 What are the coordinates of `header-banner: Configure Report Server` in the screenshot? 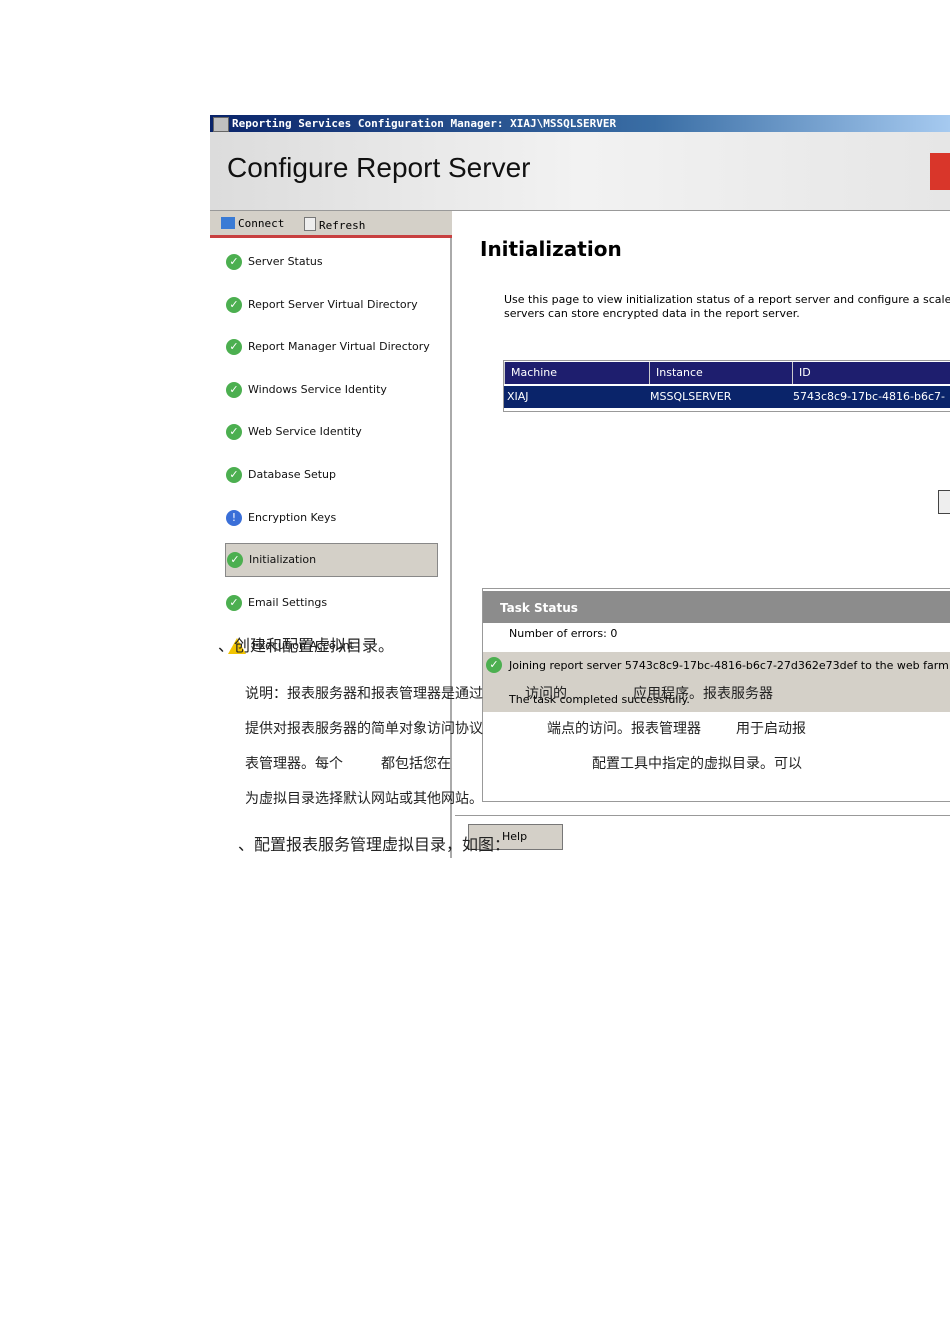 It's located at (580, 171).